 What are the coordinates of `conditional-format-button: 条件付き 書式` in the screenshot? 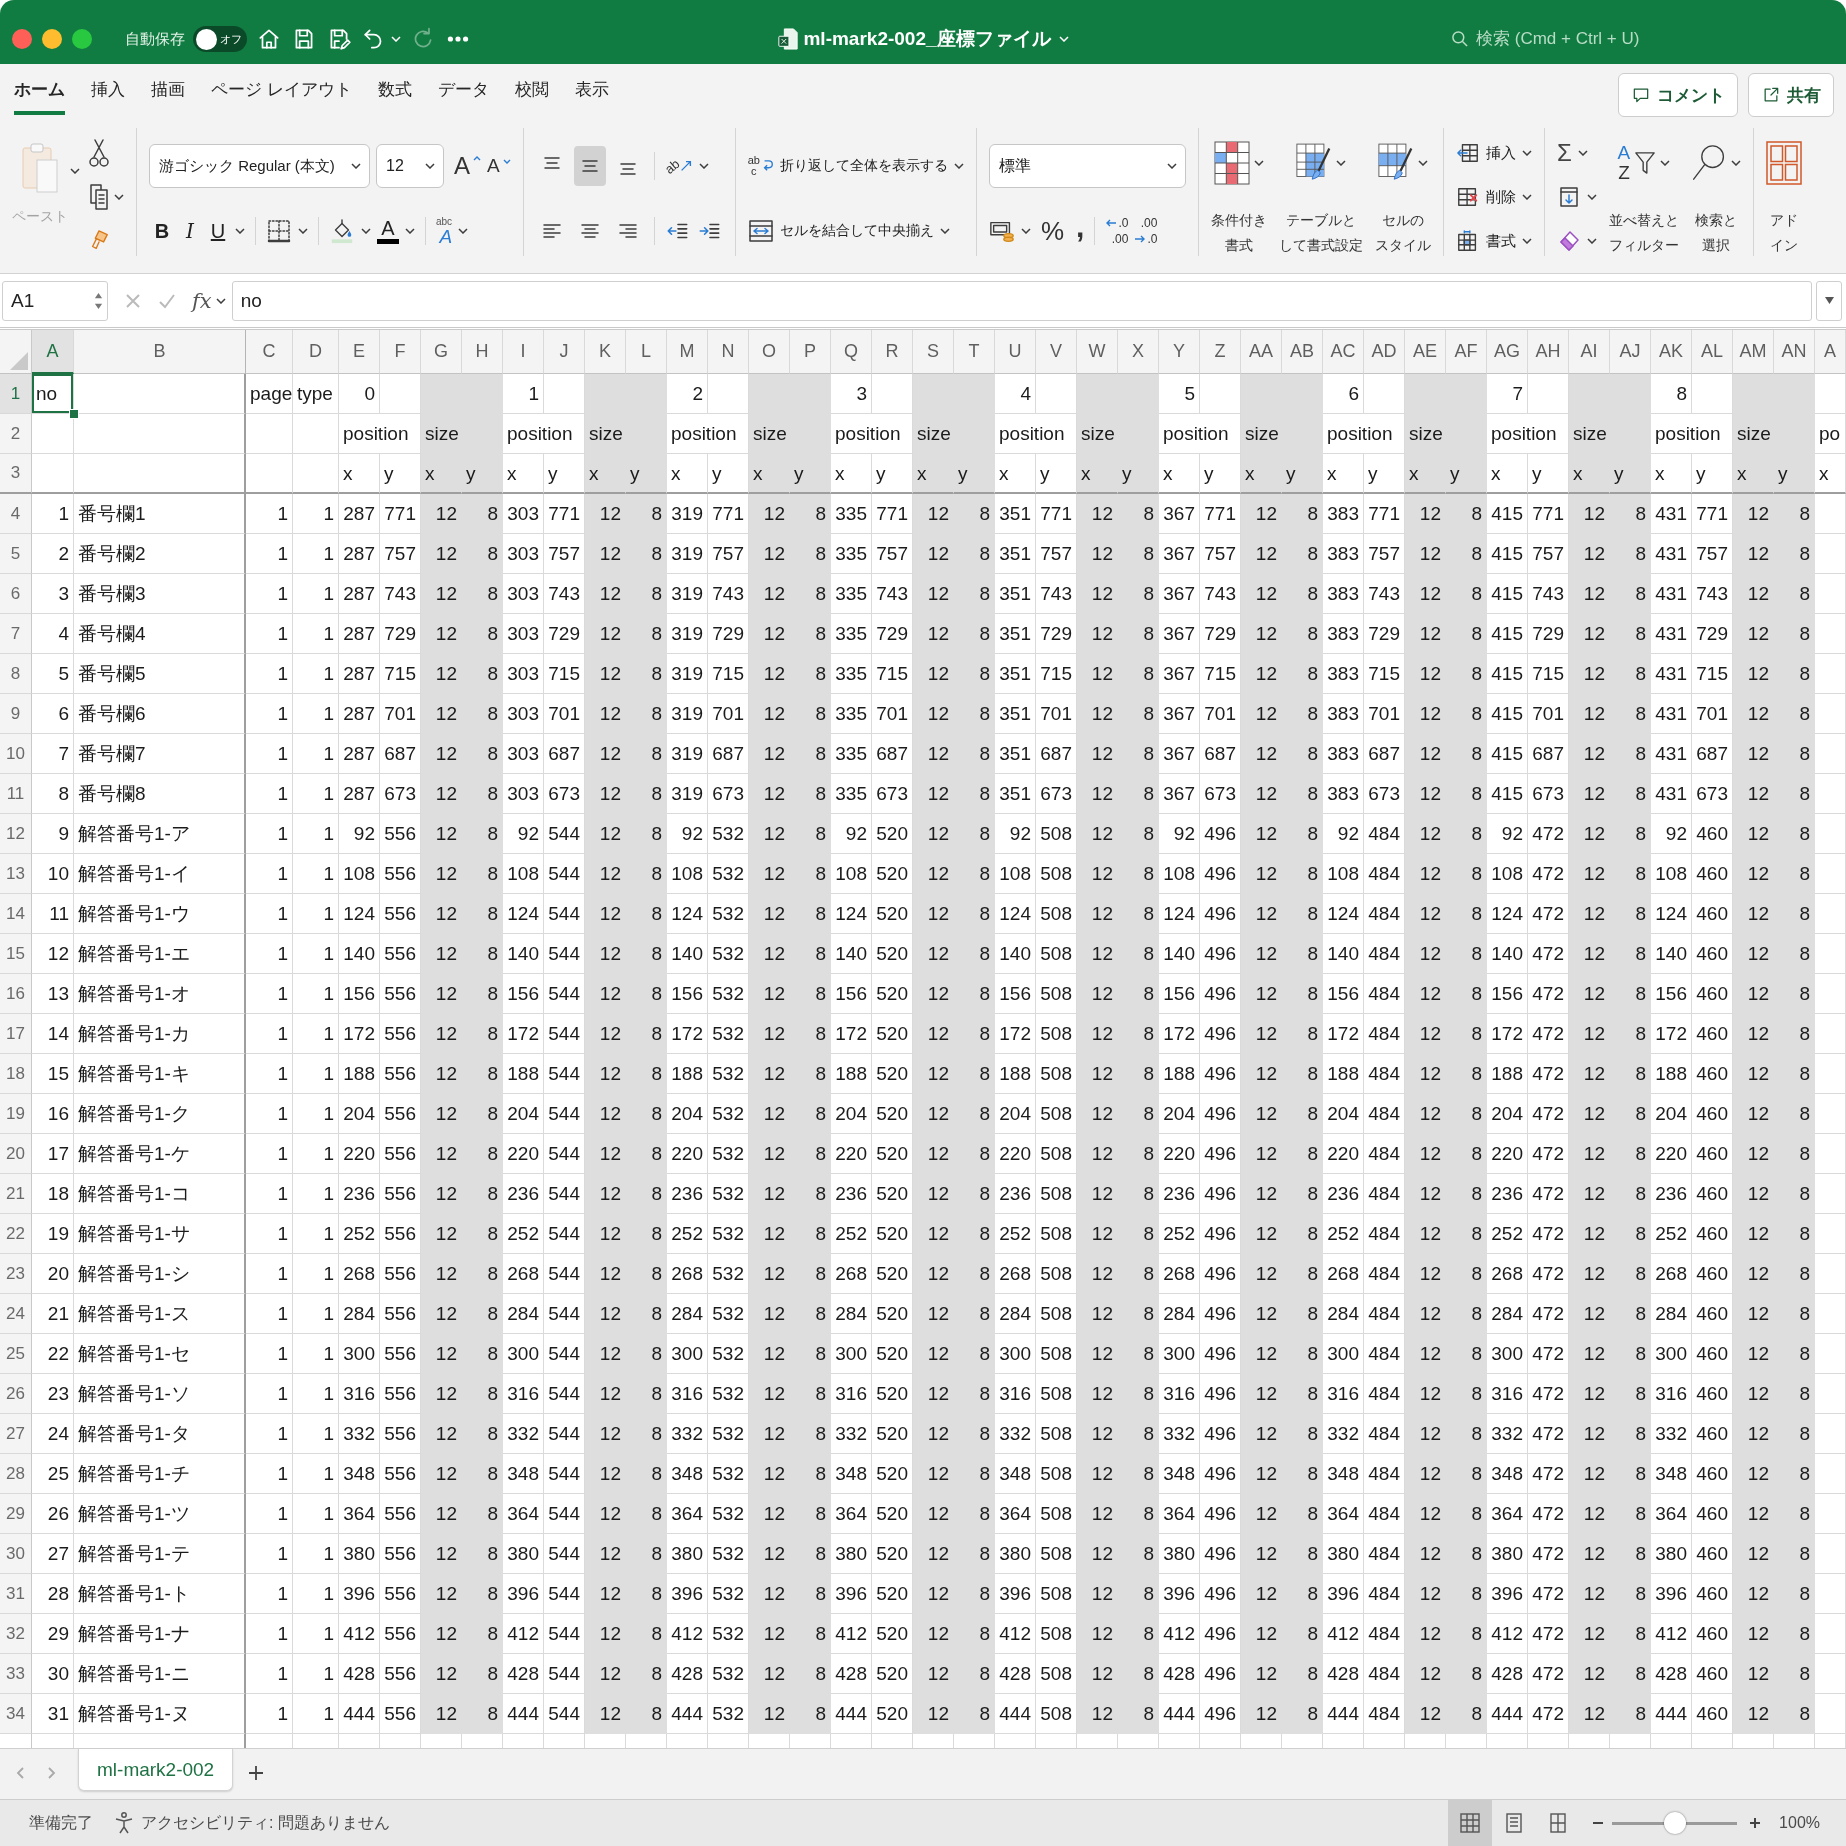 It's located at (1238, 188).